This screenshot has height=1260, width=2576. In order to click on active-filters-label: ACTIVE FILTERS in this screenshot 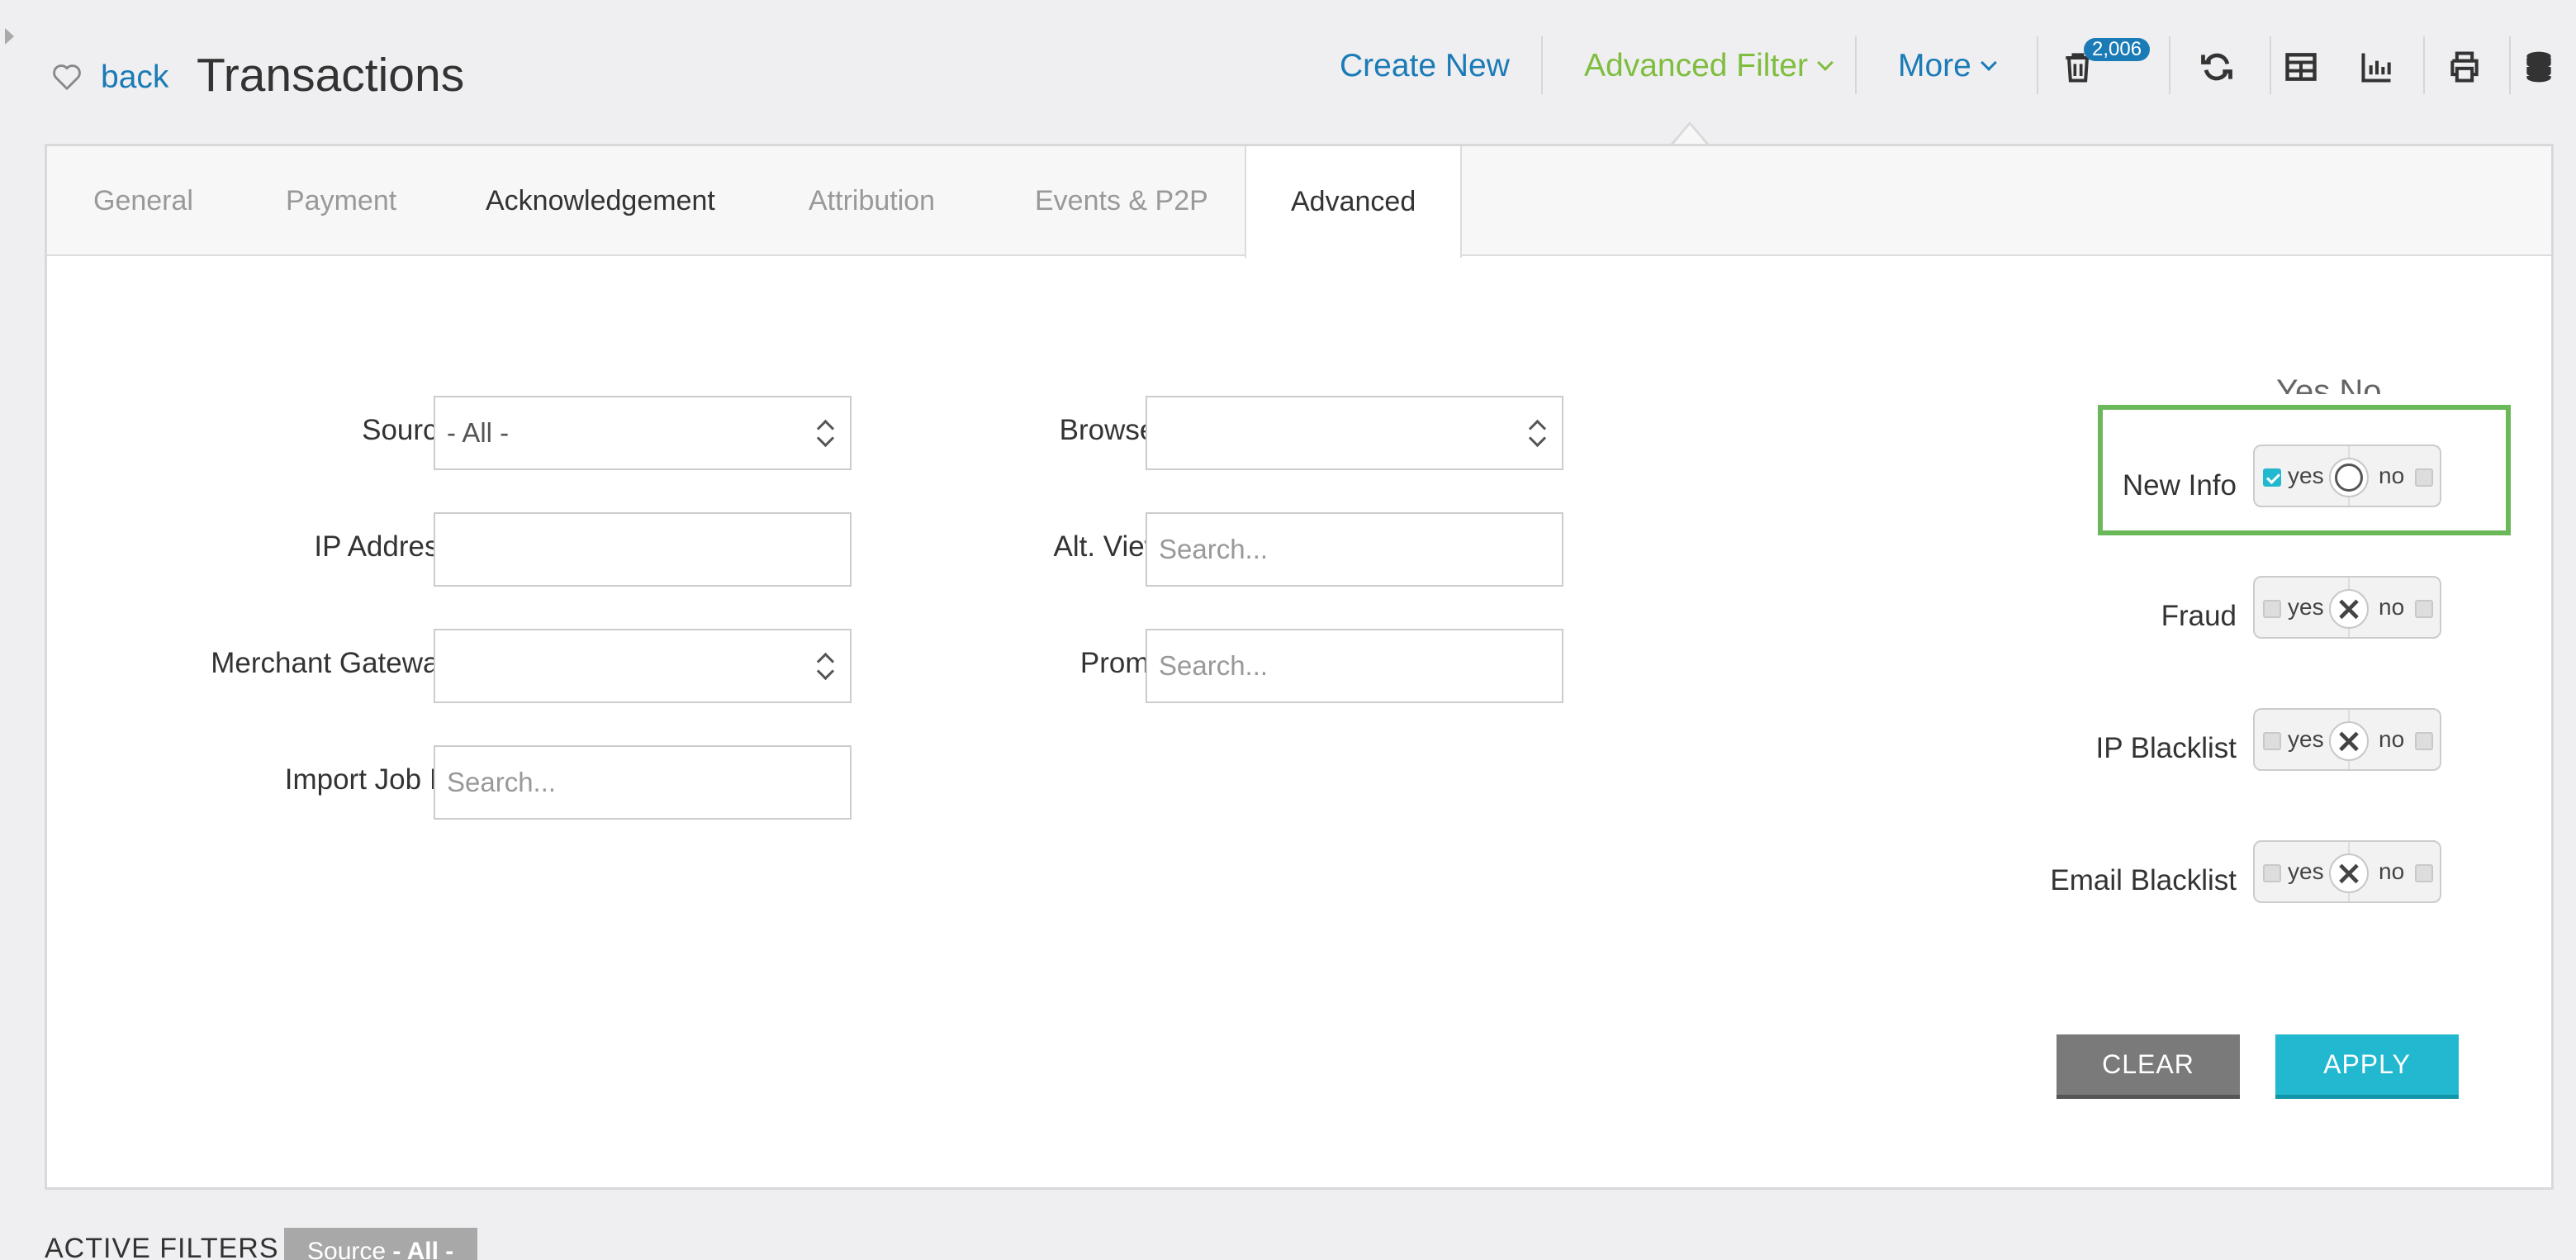, I will do `click(162, 1246)`.